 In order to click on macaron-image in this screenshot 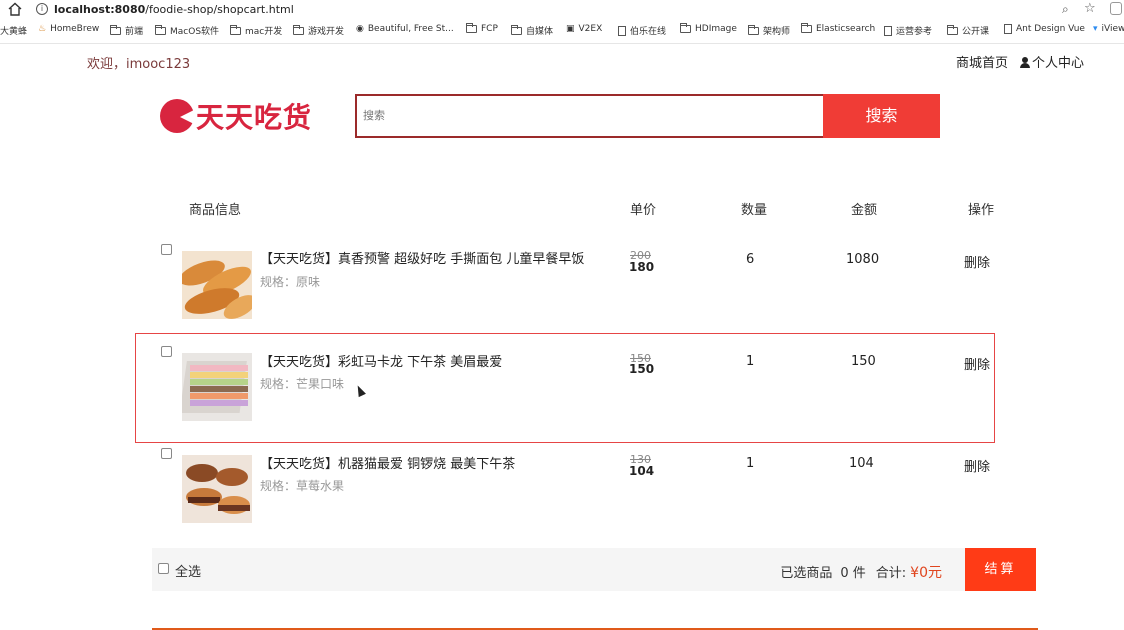, I will do `click(217, 387)`.